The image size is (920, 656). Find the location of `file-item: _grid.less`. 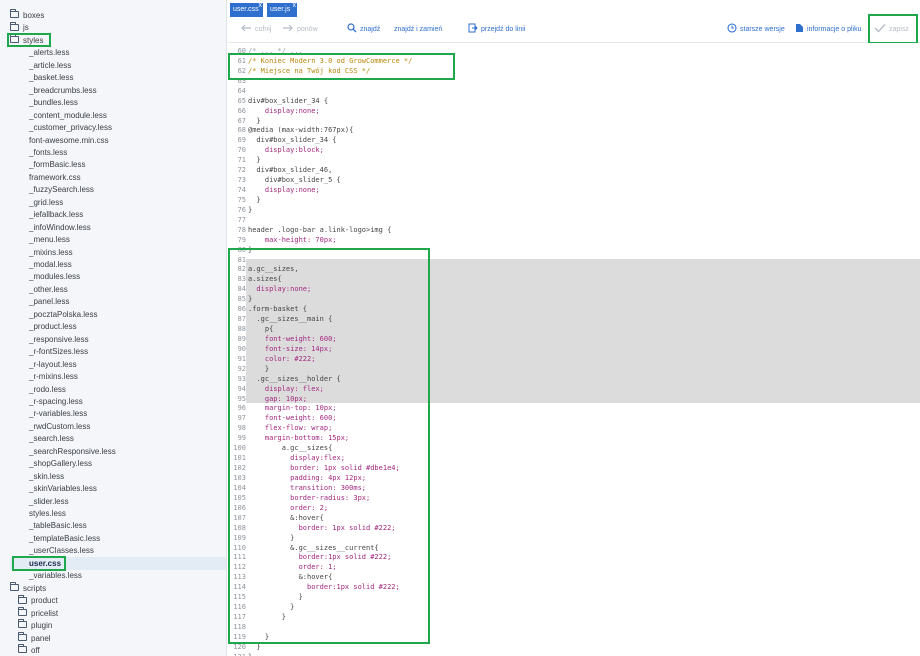

file-item: _grid.less is located at coordinates (46, 203).